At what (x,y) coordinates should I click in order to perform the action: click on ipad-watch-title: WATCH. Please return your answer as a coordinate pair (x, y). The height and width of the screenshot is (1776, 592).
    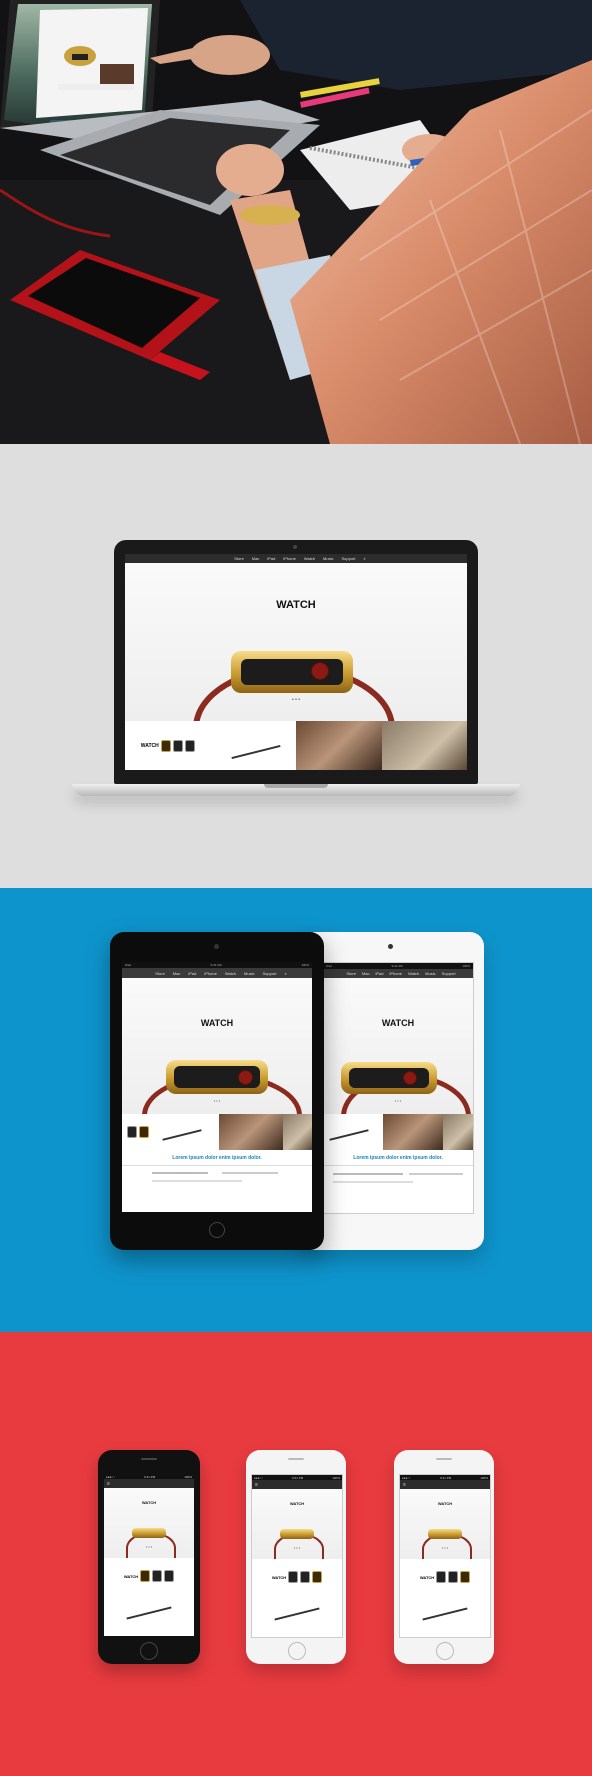
    Looking at the image, I should click on (217, 1023).